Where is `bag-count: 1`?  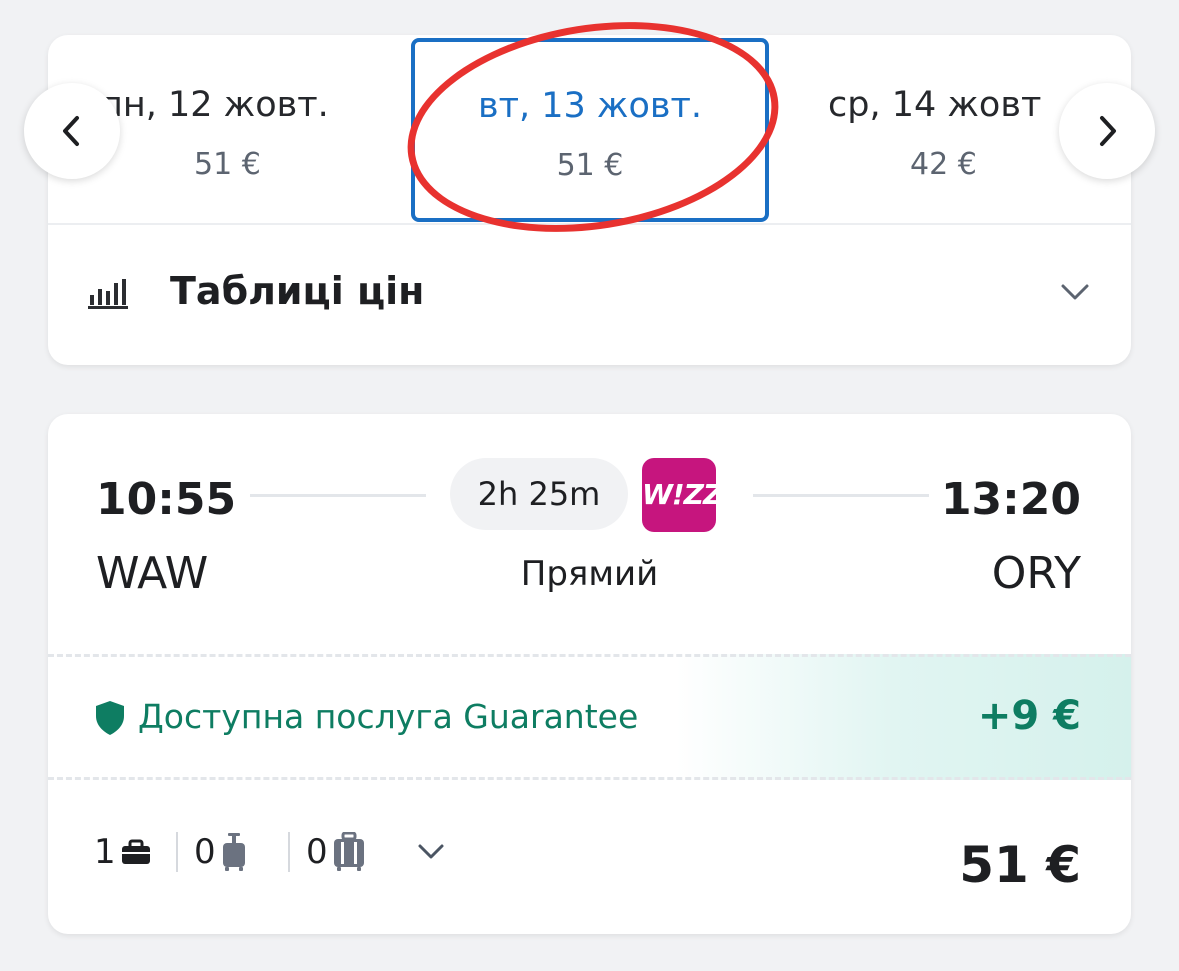
bag-count: 1 is located at coordinates (105, 852).